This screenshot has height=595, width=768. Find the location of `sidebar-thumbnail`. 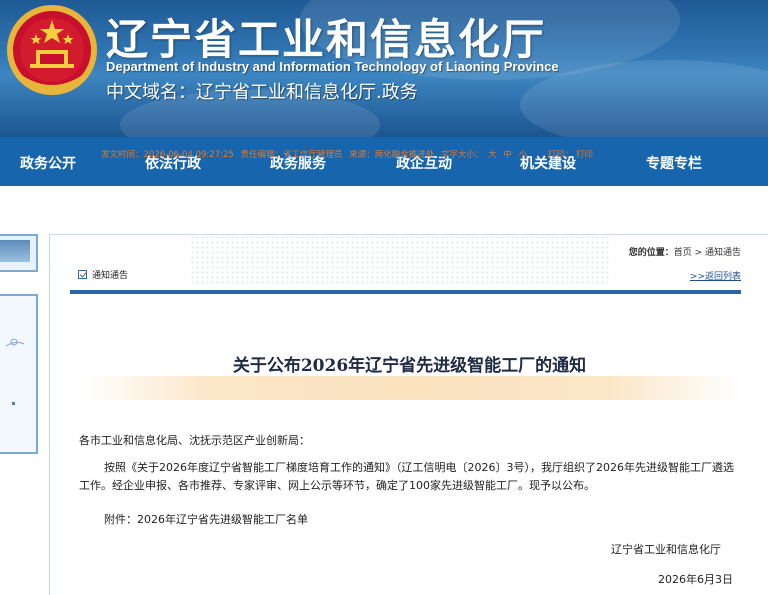

sidebar-thumbnail is located at coordinates (15, 251).